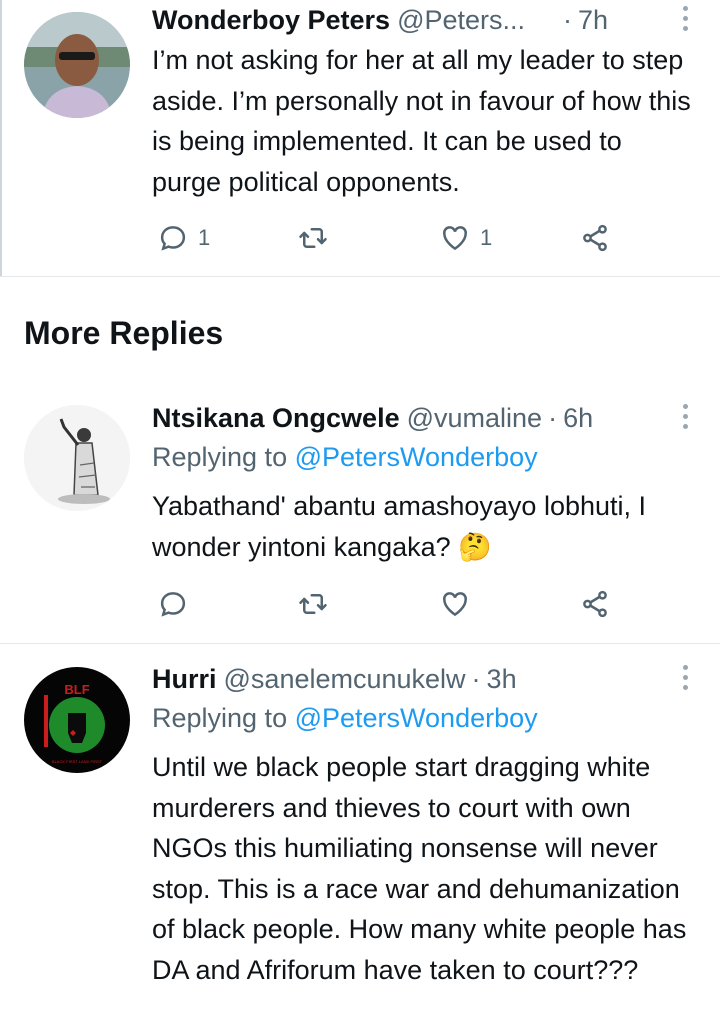 This screenshot has width=720, height=1028. What do you see at coordinates (77, 720) in the screenshot?
I see `avatar: BLF BLACK FIRST LAND FIRST` at bounding box center [77, 720].